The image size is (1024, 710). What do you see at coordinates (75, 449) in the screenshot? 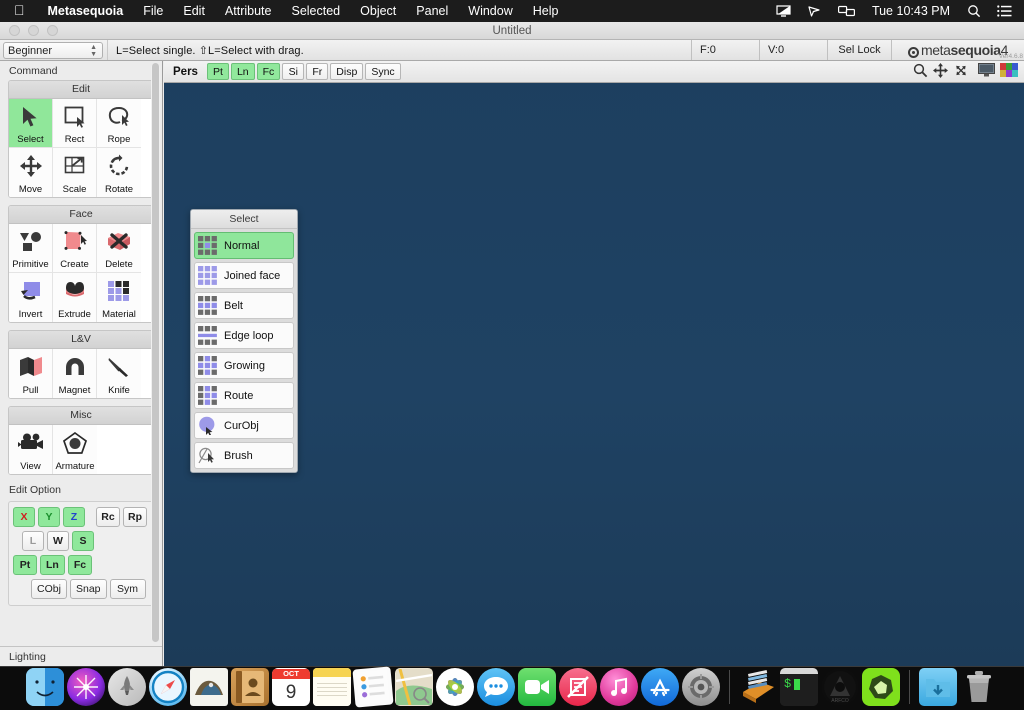
I see `tool-armature: Armature` at bounding box center [75, 449].